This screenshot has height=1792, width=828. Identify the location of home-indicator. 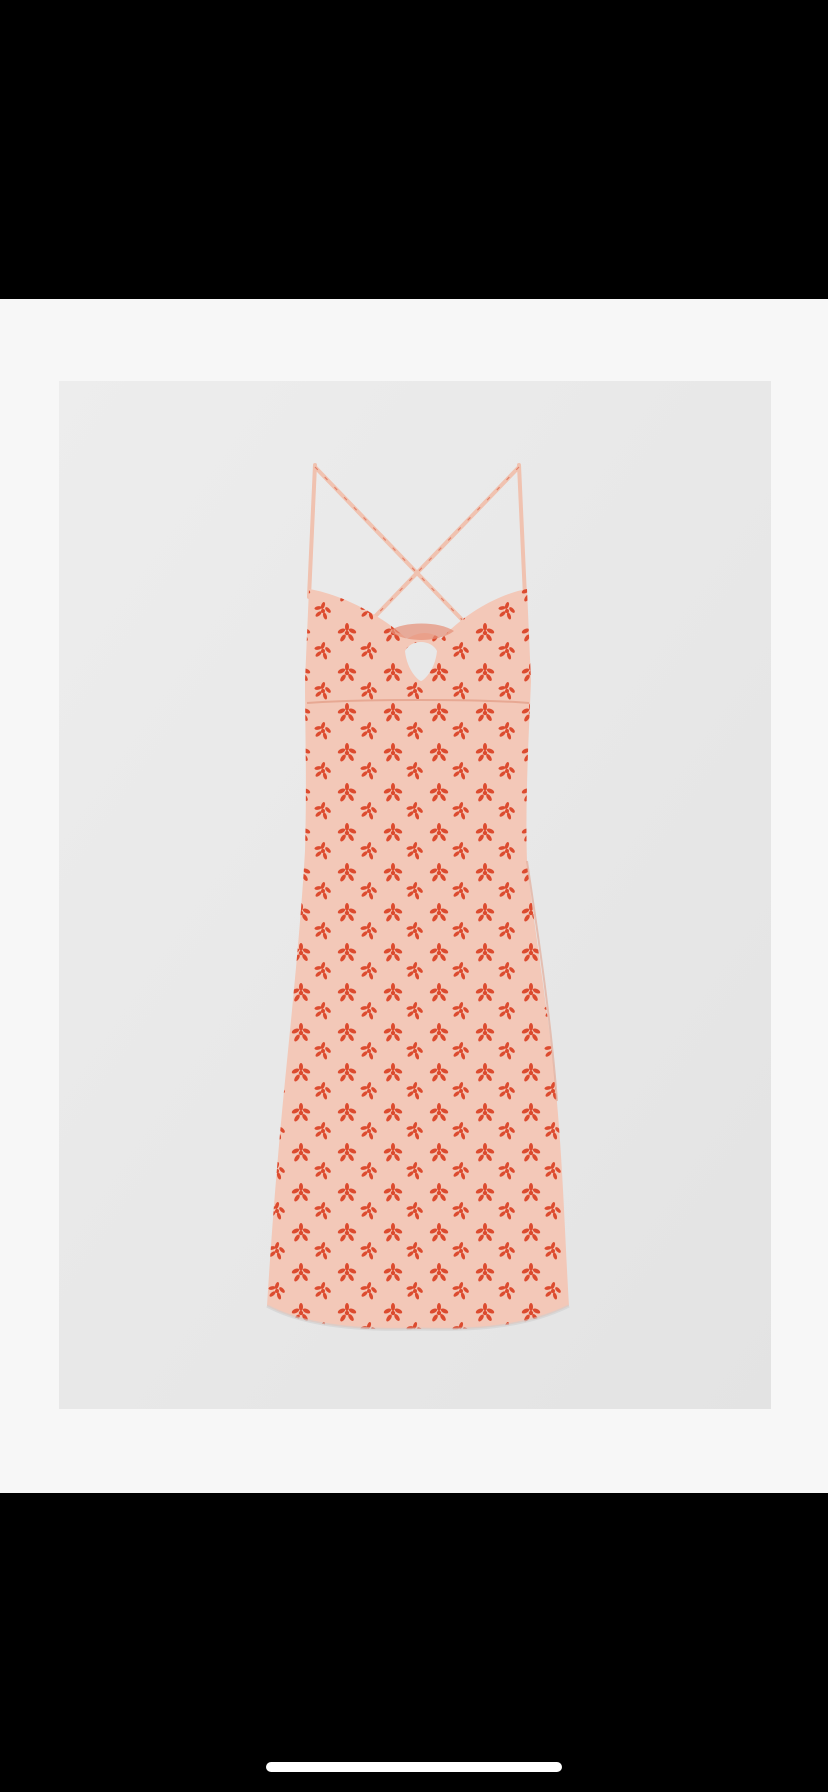
(414, 1767).